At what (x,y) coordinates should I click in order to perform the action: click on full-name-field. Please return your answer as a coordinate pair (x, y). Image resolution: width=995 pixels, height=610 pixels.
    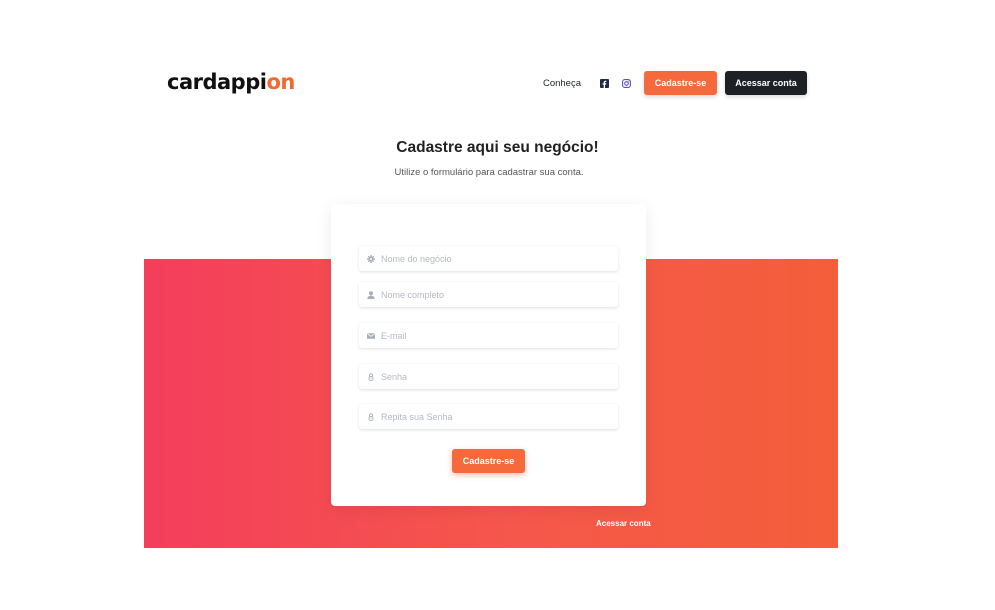
    Looking at the image, I should click on (488, 294).